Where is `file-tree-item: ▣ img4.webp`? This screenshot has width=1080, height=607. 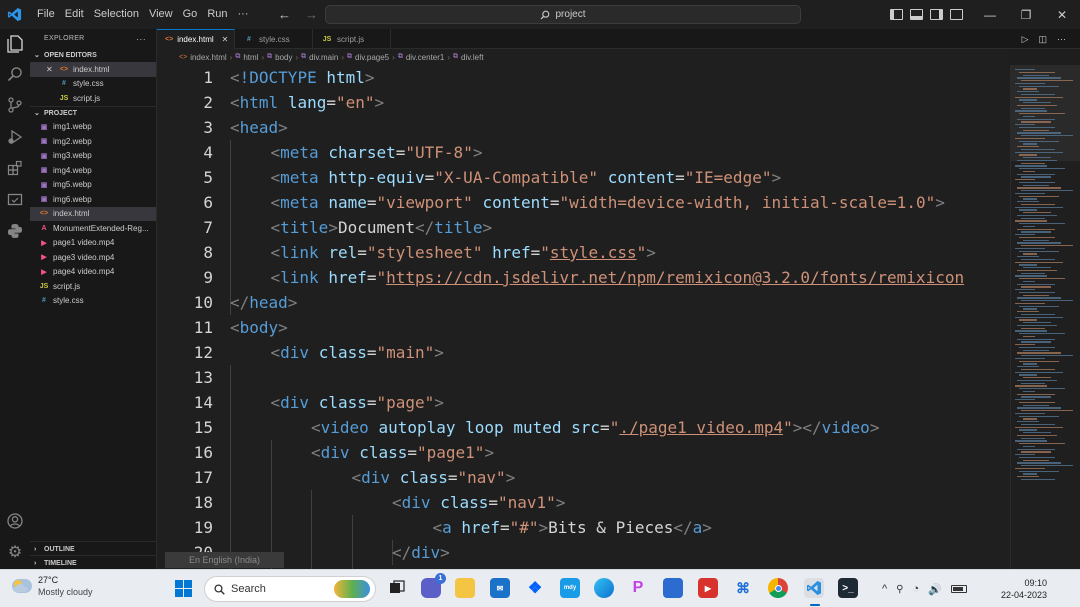
file-tree-item: ▣ img4.webp is located at coordinates (93, 170).